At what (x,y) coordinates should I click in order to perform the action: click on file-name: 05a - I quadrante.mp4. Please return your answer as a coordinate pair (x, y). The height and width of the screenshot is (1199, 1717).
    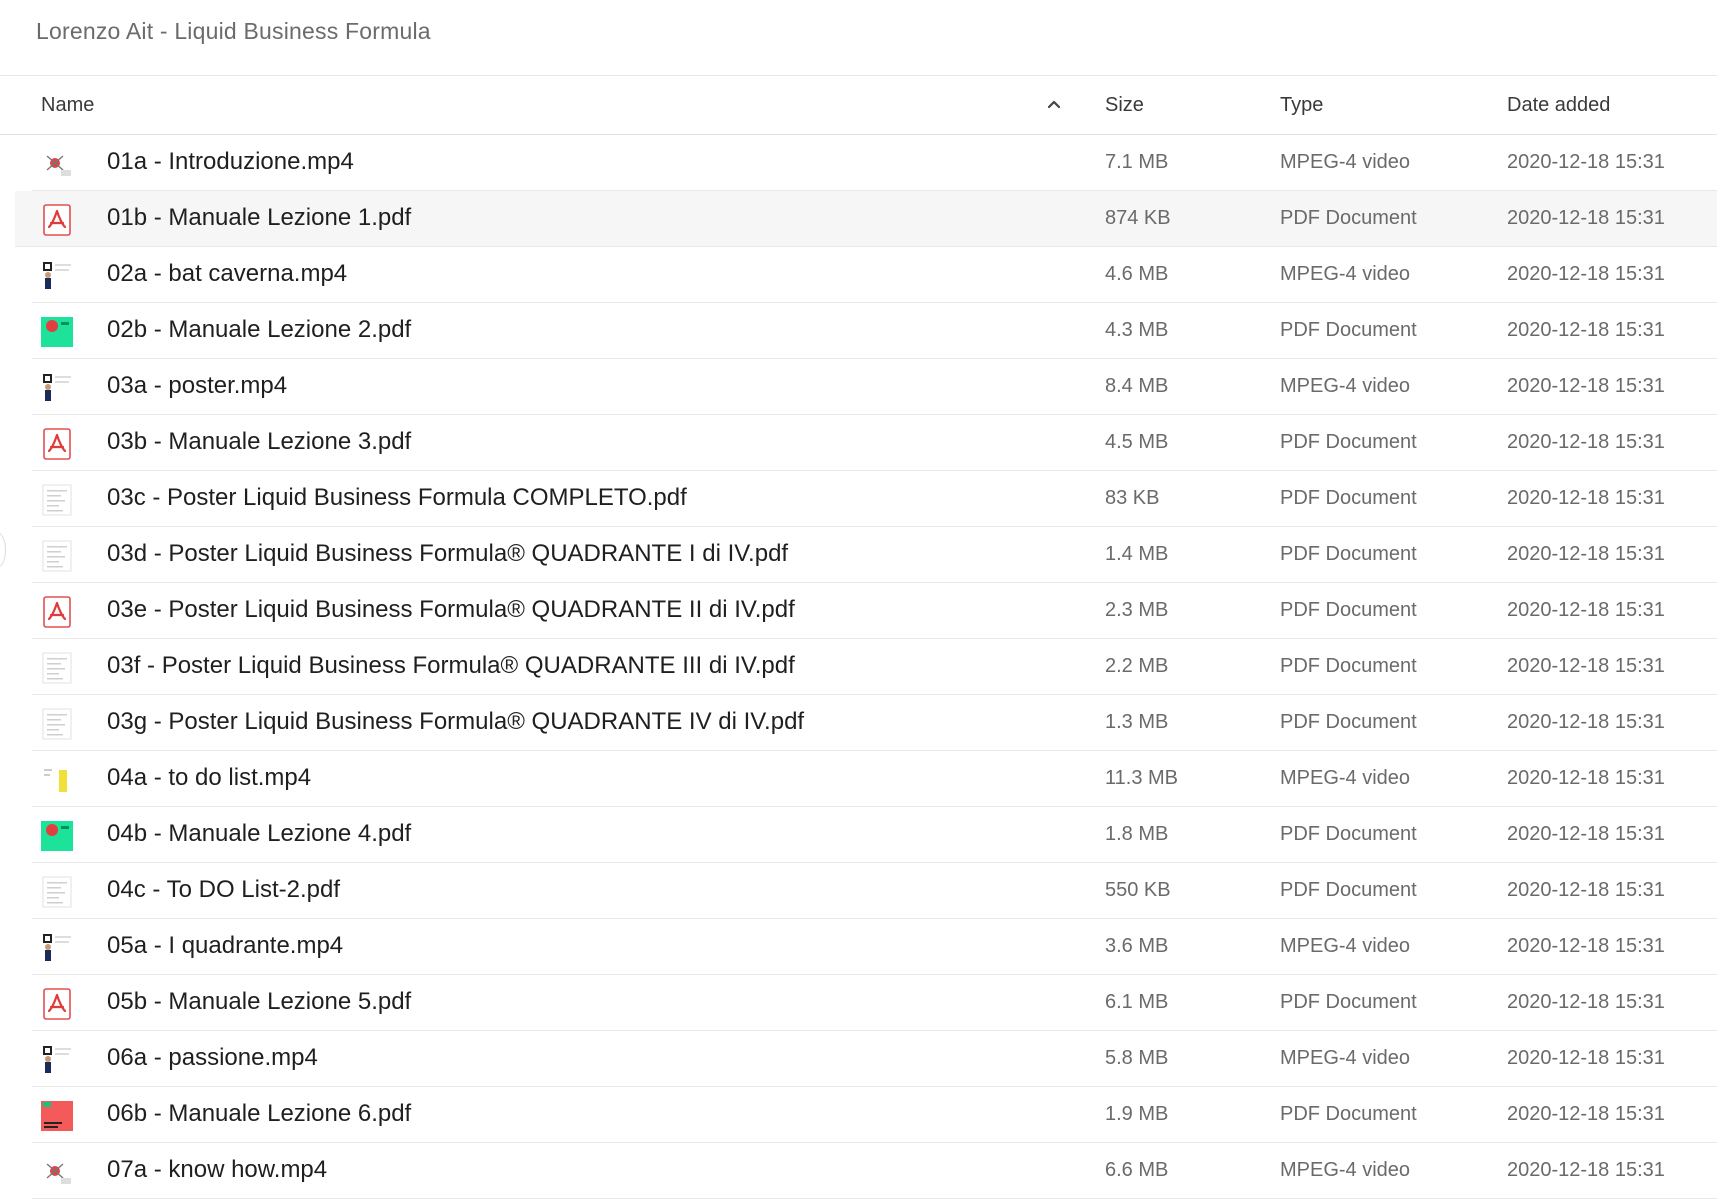
    Looking at the image, I should click on (225, 945).